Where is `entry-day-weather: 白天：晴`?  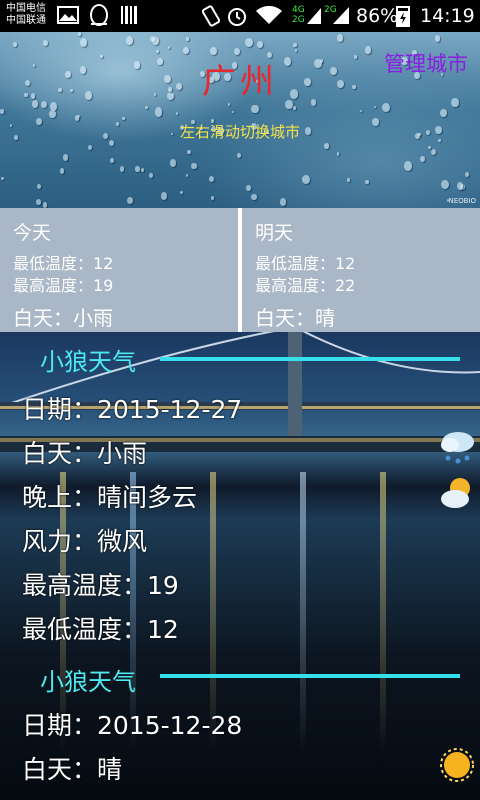
entry-day-weather: 白天：晴 is located at coordinates (72, 769).